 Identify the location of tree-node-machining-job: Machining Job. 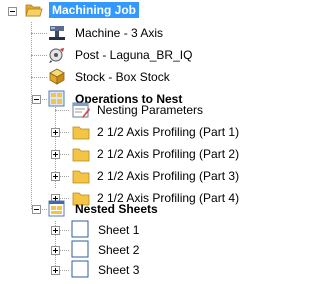
(124, 11).